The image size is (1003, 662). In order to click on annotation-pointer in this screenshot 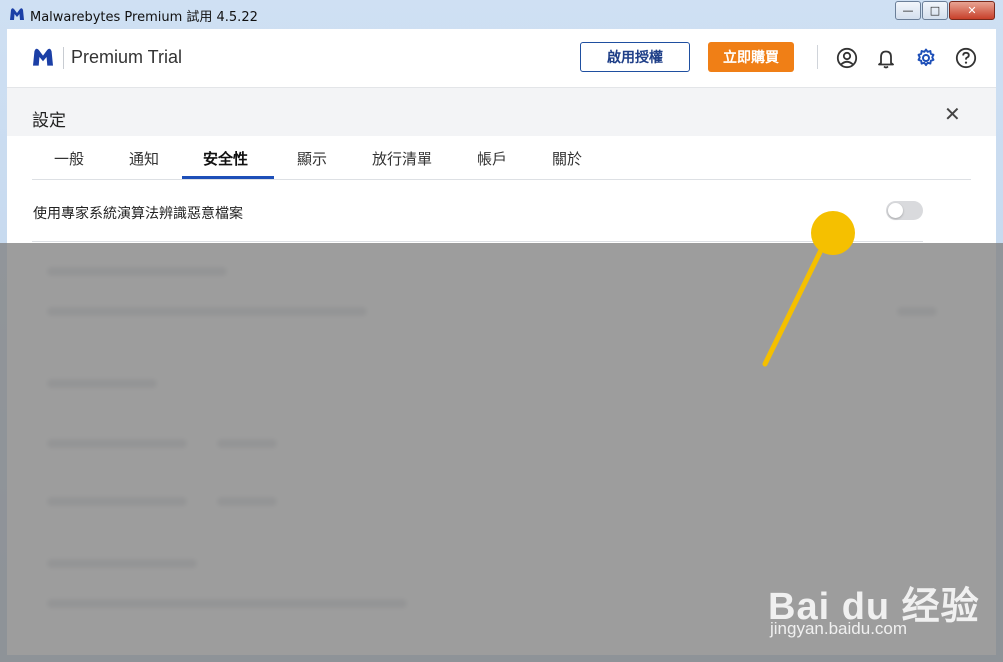, I will do `click(808, 289)`.